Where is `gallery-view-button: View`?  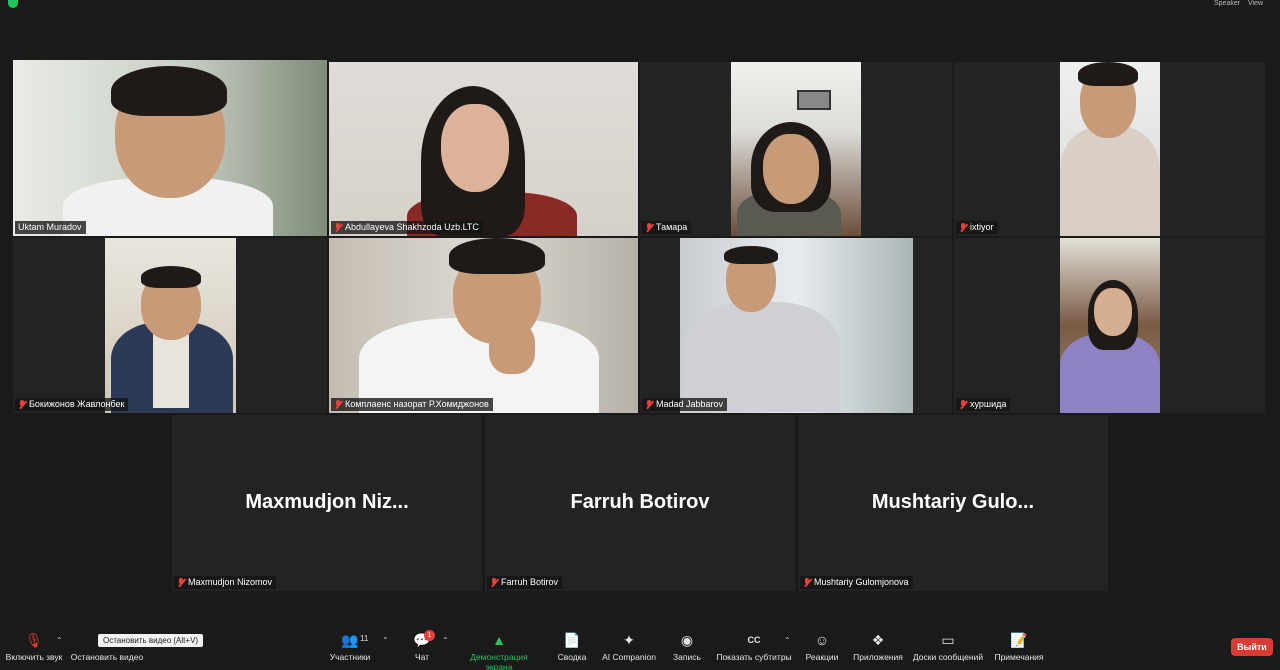 gallery-view-button: View is located at coordinates (1255, 4).